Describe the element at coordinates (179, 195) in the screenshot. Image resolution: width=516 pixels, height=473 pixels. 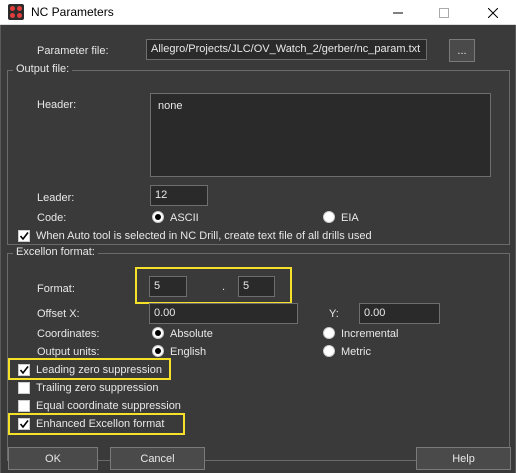
I see `leader-field: 12` at that location.